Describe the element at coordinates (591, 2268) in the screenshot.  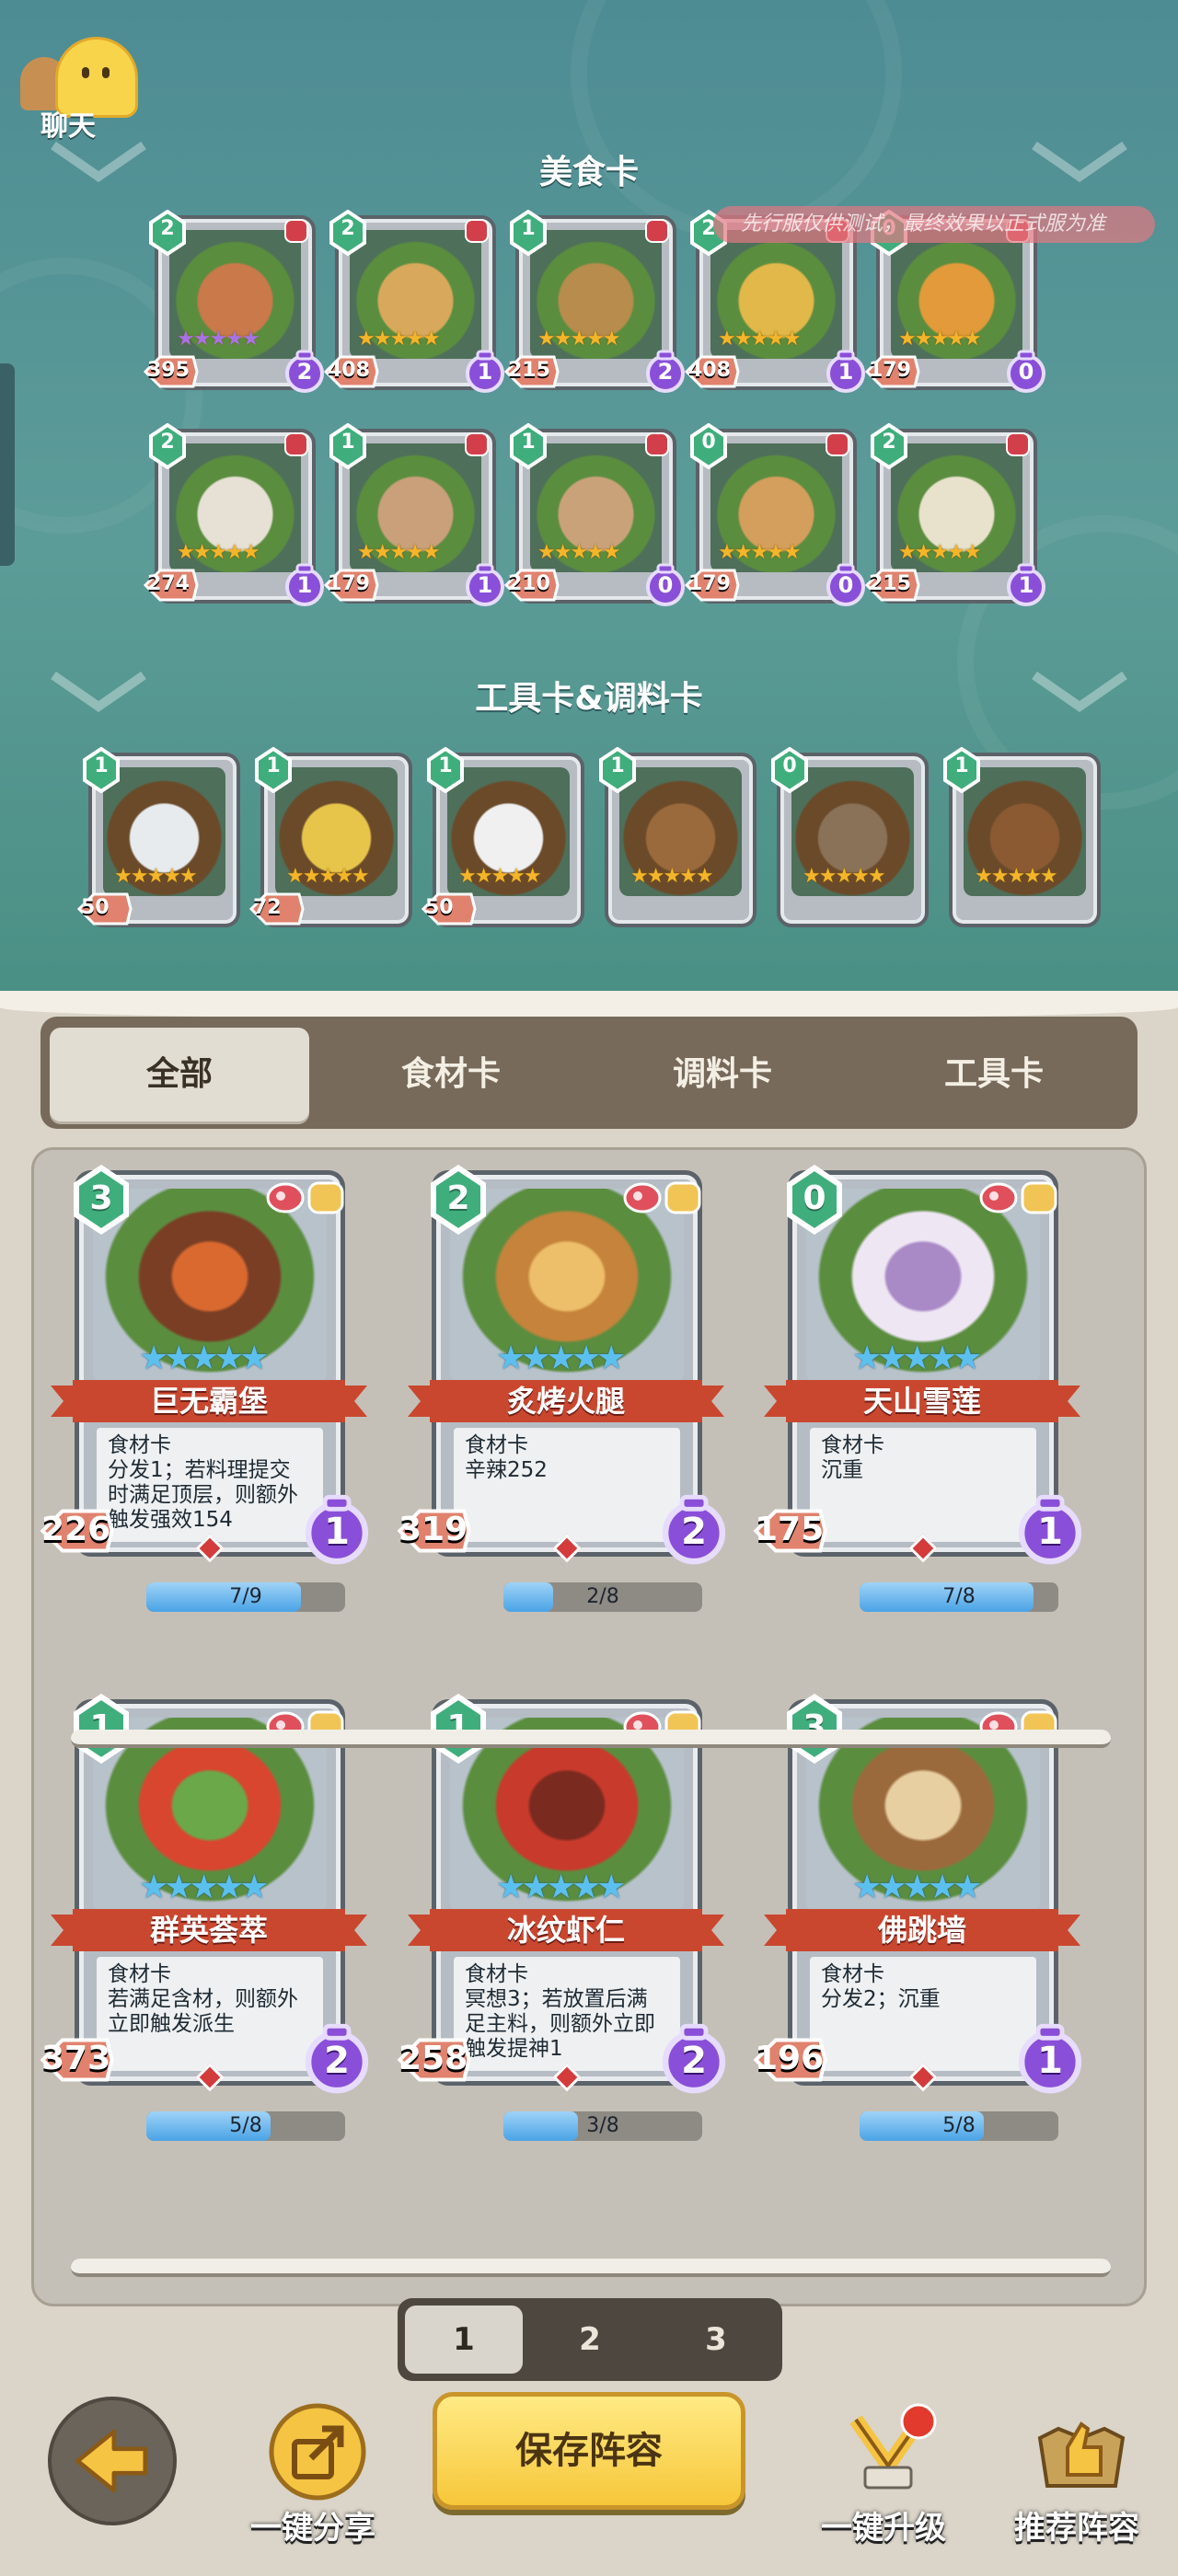
I see `shelf-divider` at that location.